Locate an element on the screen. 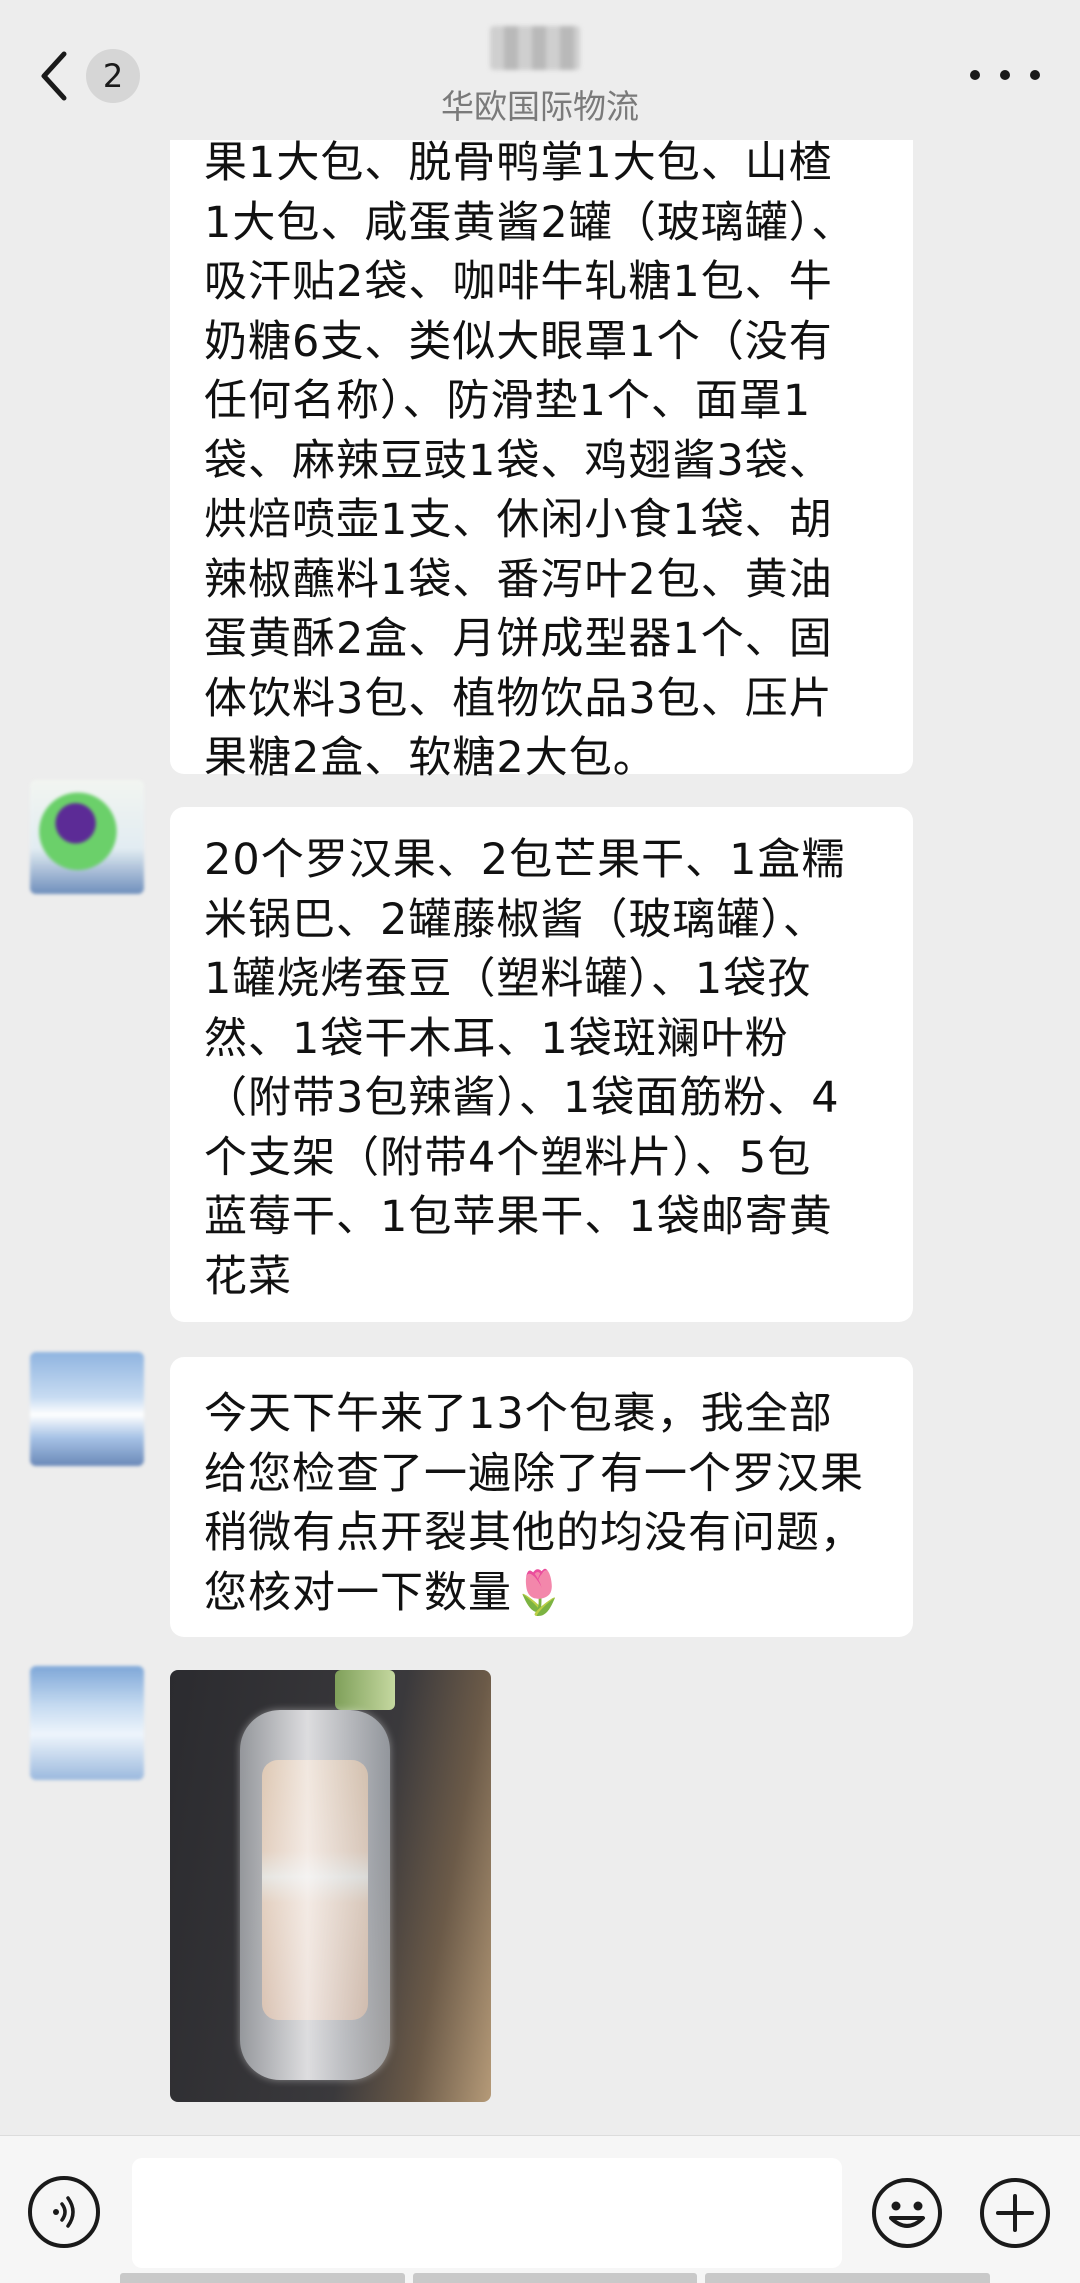  emoji-icon is located at coordinates (907, 2213).